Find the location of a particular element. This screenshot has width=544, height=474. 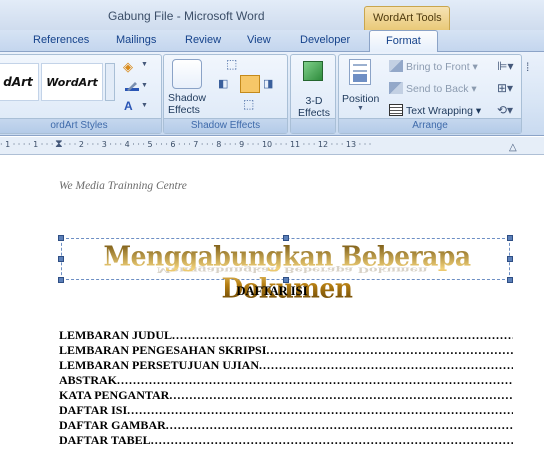

wordart-styles-group: dArt WordArt ◈ A ▼ ▼ ▼ ordArt Styles is located at coordinates (81, 94).